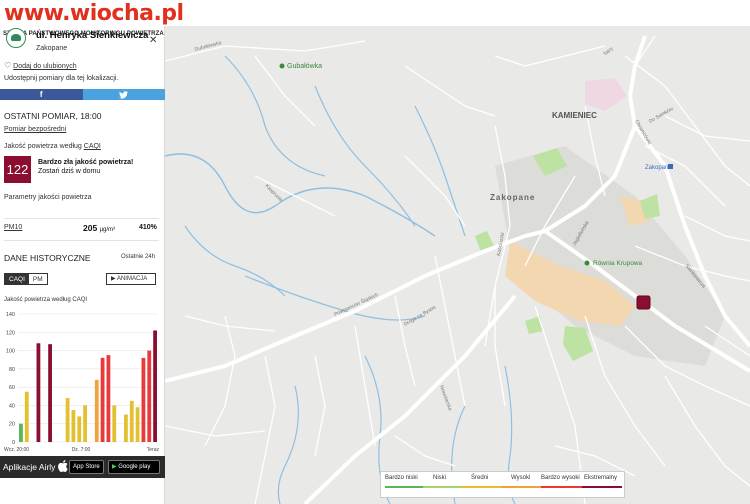 This screenshot has width=750, height=504. Describe the element at coordinates (17, 279) in the screenshot. I see `tab-caqi: CAQI` at that location.